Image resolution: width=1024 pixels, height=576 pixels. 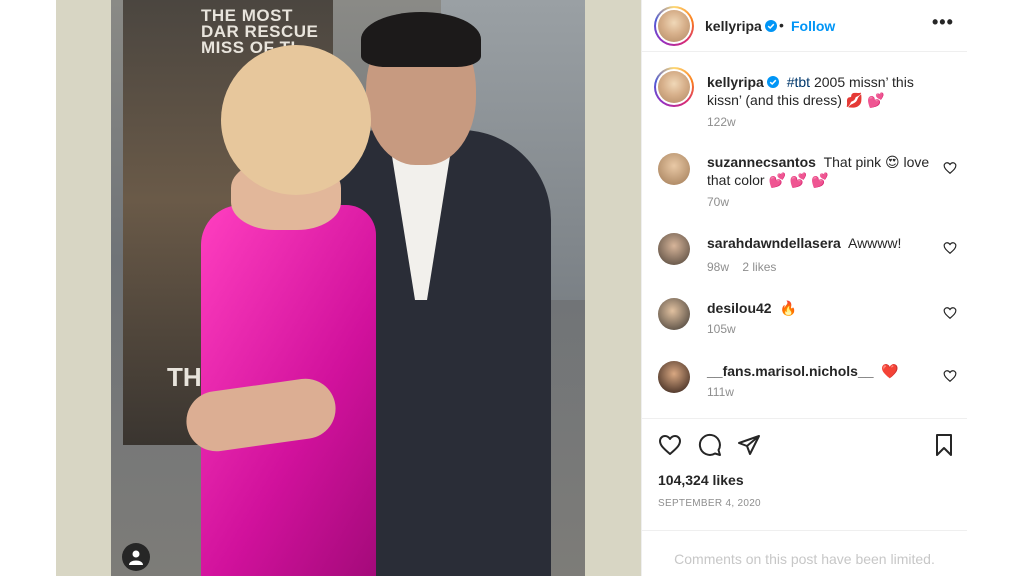 What do you see at coordinates (804, 553) in the screenshot?
I see `comments-limited-notice: Comments on this post have been limited.` at bounding box center [804, 553].